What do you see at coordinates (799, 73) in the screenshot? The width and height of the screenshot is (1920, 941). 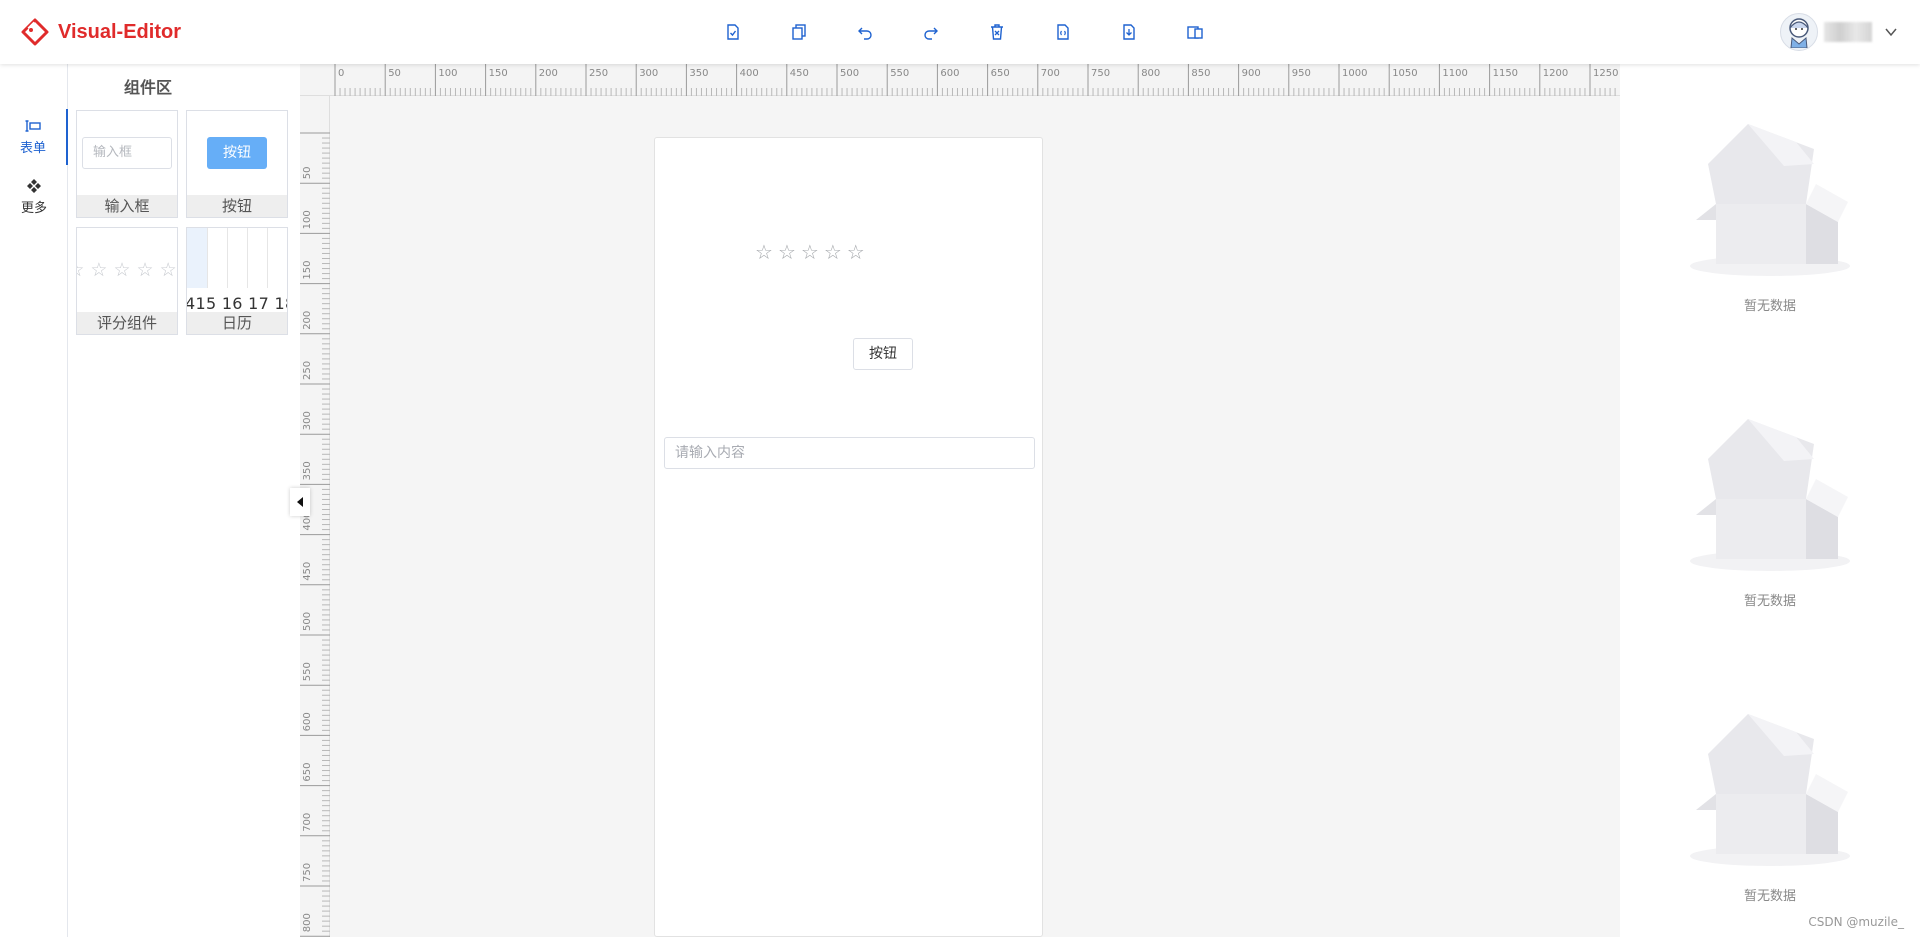 I see `ruler-label: 450` at bounding box center [799, 73].